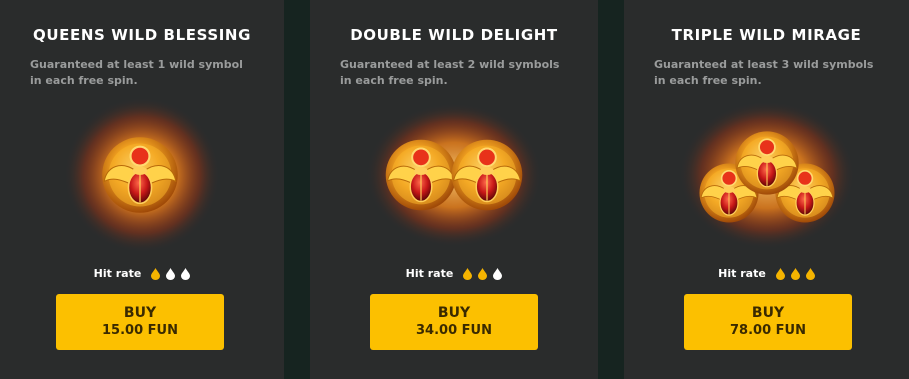 The width and height of the screenshot is (909, 379). Describe the element at coordinates (768, 330) in the screenshot. I see `buy-price: 78.00 FUN` at that location.